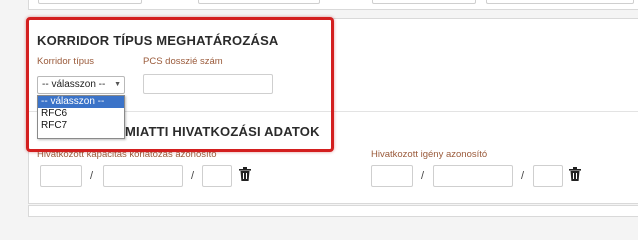 The image size is (638, 240). What do you see at coordinates (429, 154) in the screenshot?
I see `request-id-label: Hivatkozott igény azonosító` at bounding box center [429, 154].